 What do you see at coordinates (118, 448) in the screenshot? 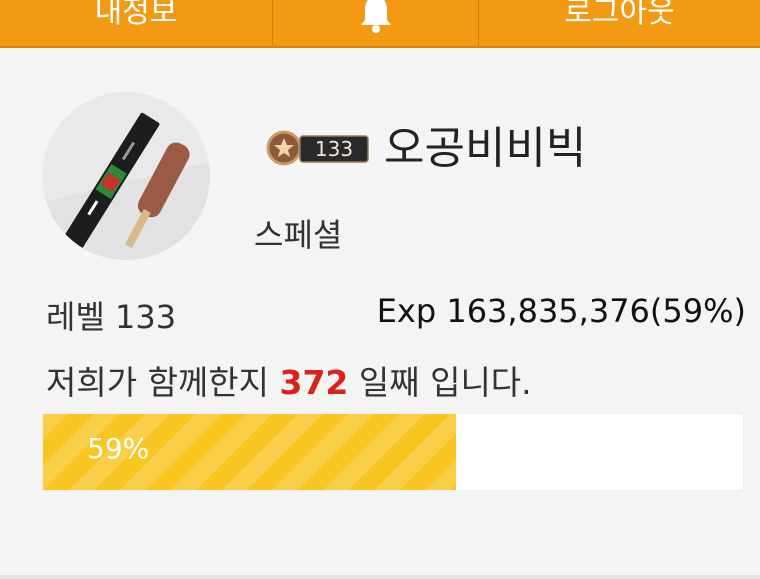
I see `exp-progress-label: 59%` at bounding box center [118, 448].